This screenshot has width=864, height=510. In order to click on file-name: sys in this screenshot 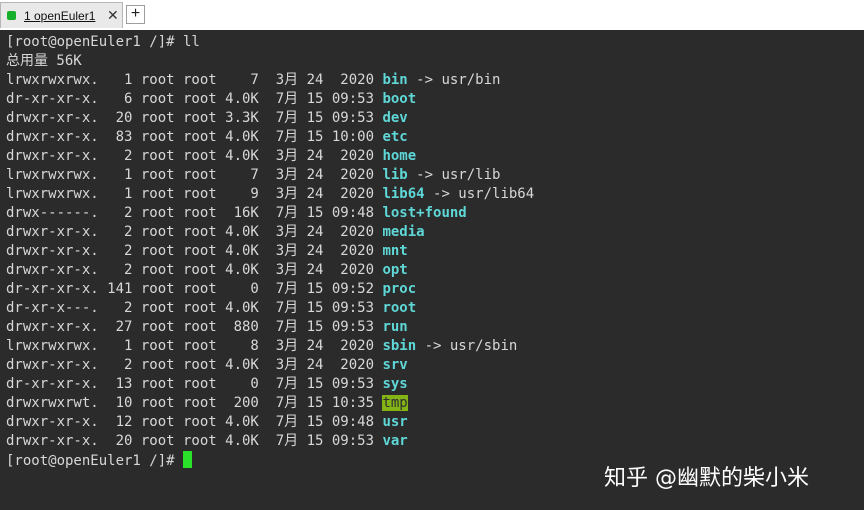, I will do `click(395, 384)`.